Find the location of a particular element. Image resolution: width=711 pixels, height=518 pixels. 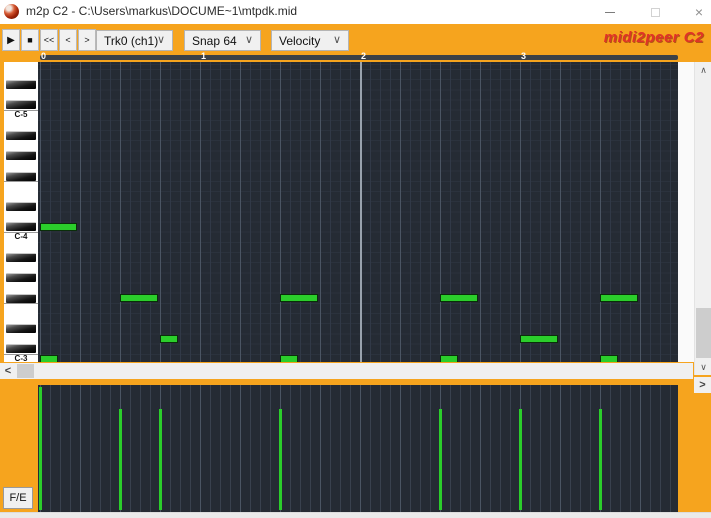

chevron-up-icon: ∧ is located at coordinates (703, 69).